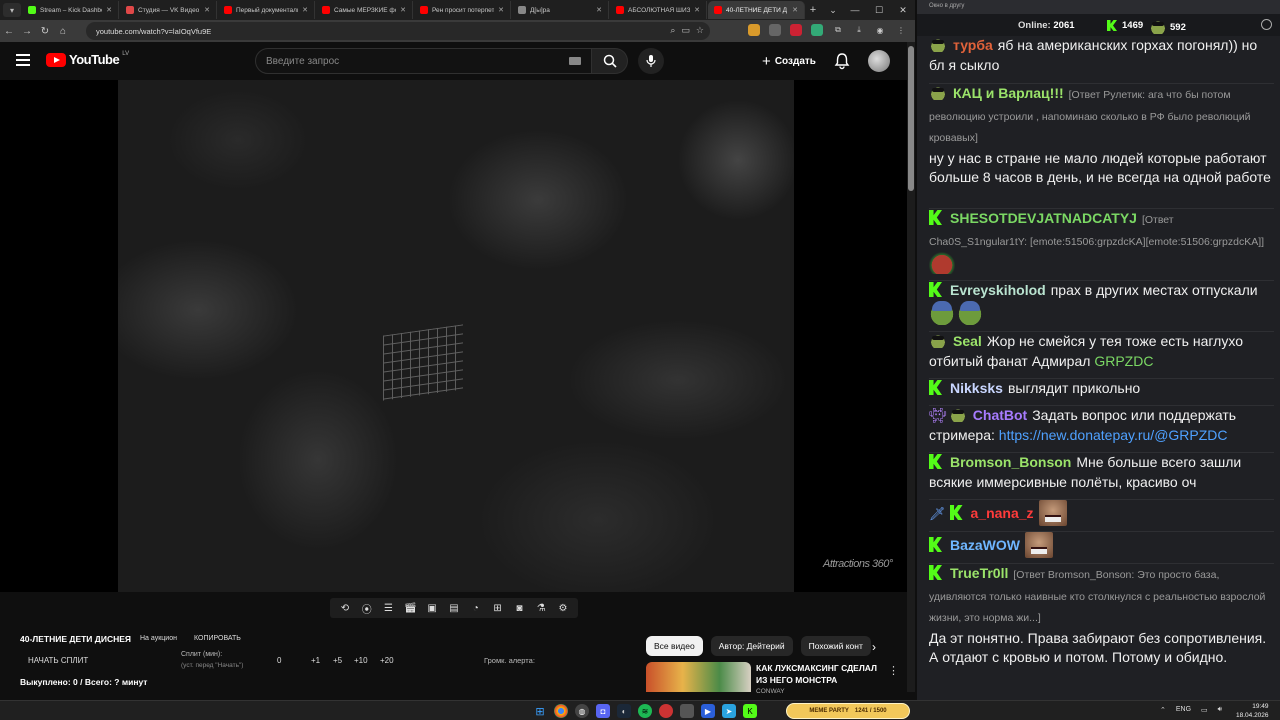  I want to click on recommended-video-title: КАК ЛУКСМАКСИНГ СДЕЛАЛ ИЗ НЕГО МОНСТРА, so click(819, 674).